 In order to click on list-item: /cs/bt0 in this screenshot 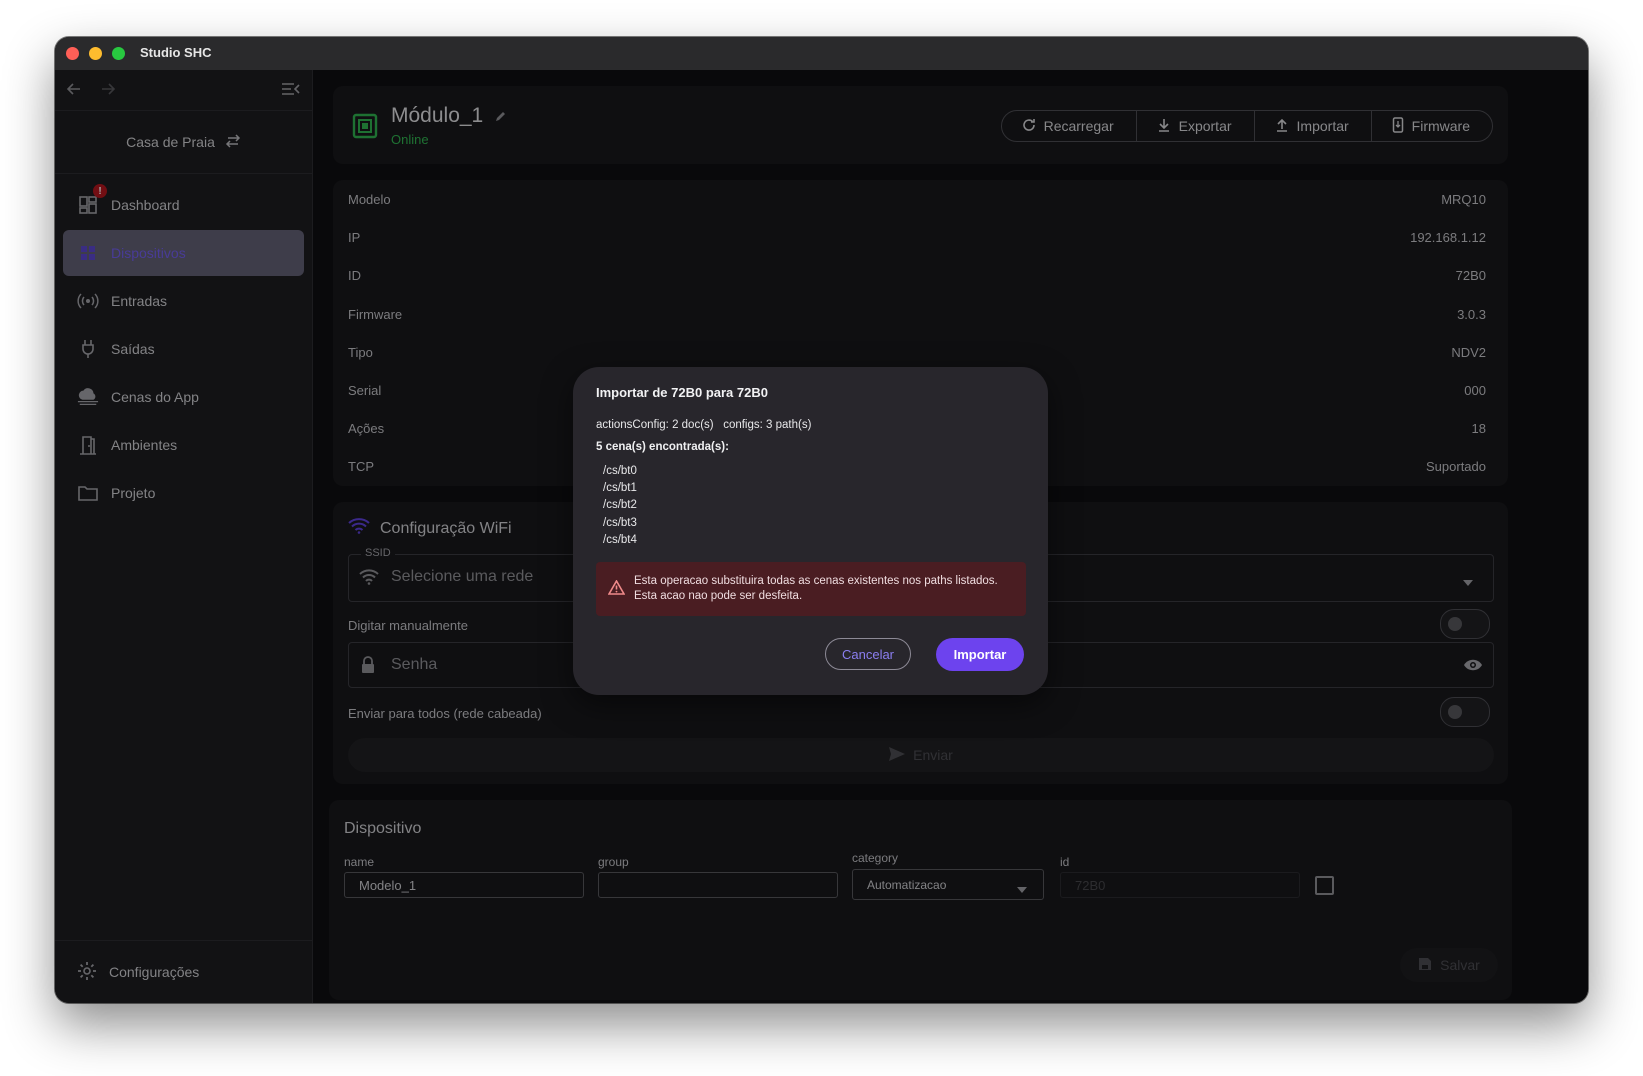, I will do `click(620, 471)`.